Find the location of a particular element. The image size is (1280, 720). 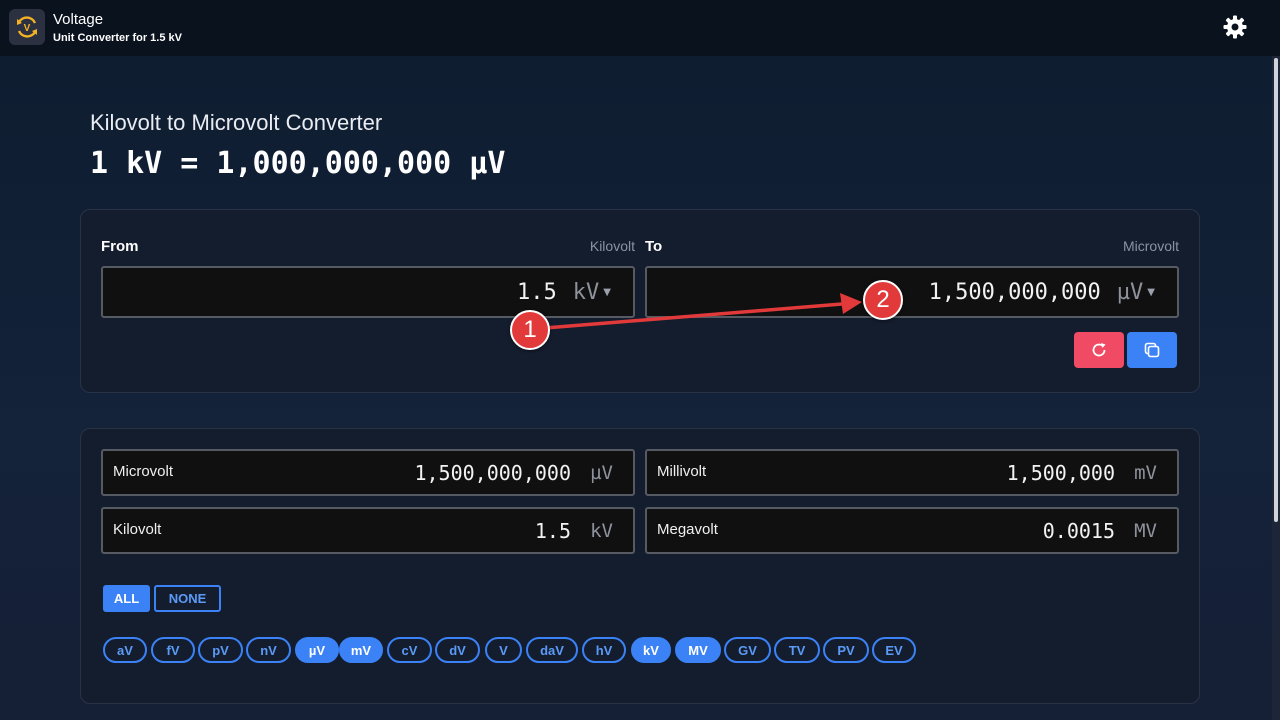

annotation-marker-1: 1 is located at coordinates (530, 330).